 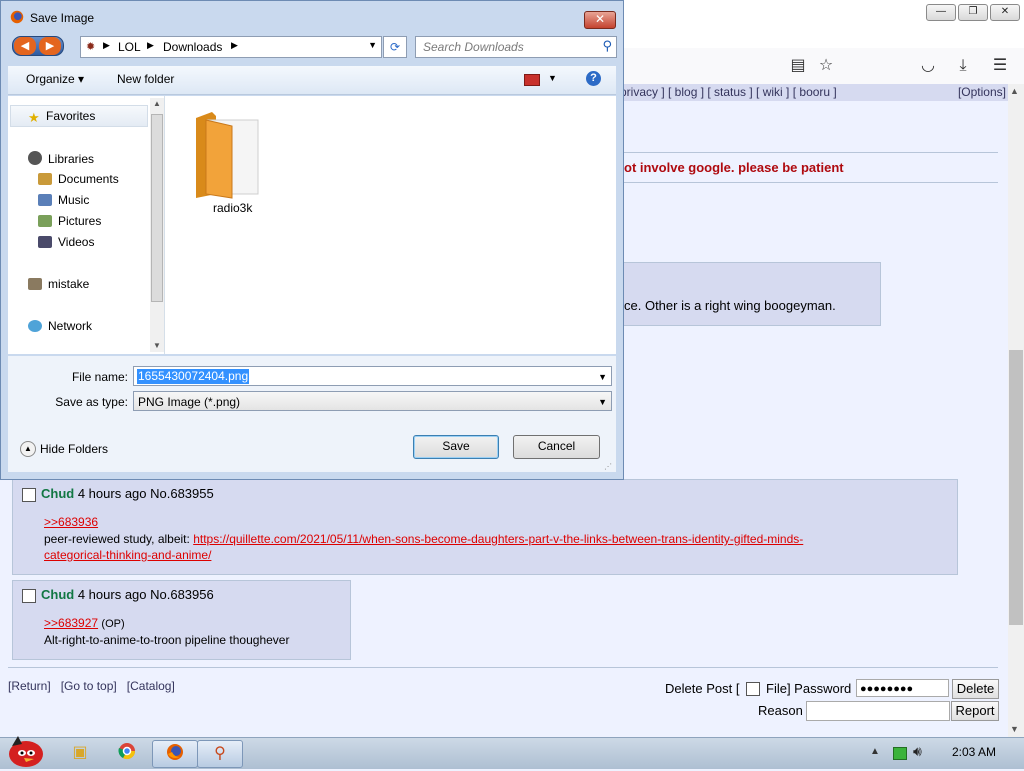 I want to click on footer-links: [Return] [Go to top] [Catalog], so click(x=91, y=686).